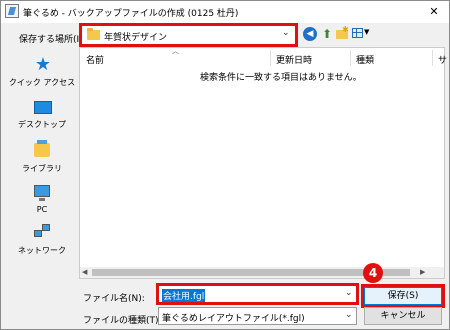 The width and height of the screenshot is (450, 330). I want to click on place-library: ライブラリ, so click(42, 157).